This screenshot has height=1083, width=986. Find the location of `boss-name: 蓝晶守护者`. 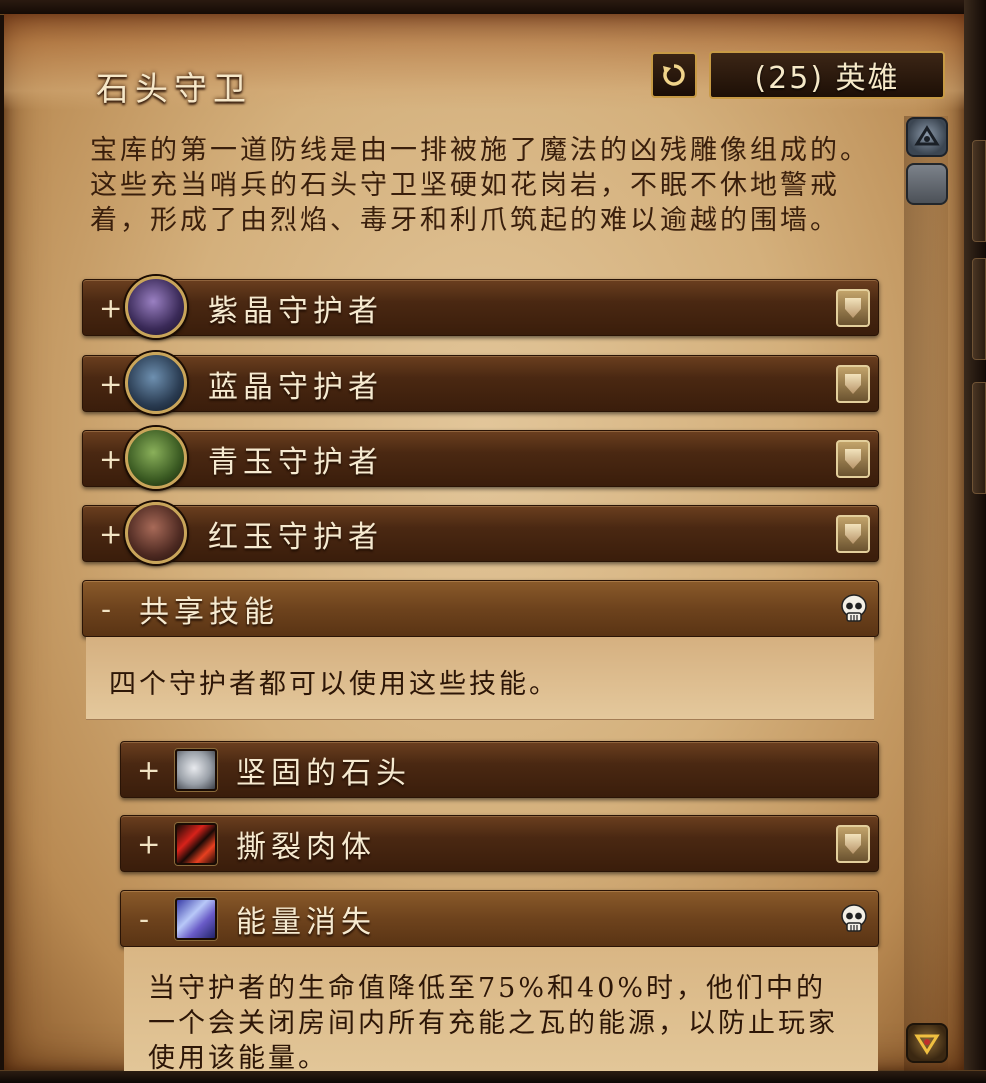

boss-name: 蓝晶守护者 is located at coordinates (295, 387).